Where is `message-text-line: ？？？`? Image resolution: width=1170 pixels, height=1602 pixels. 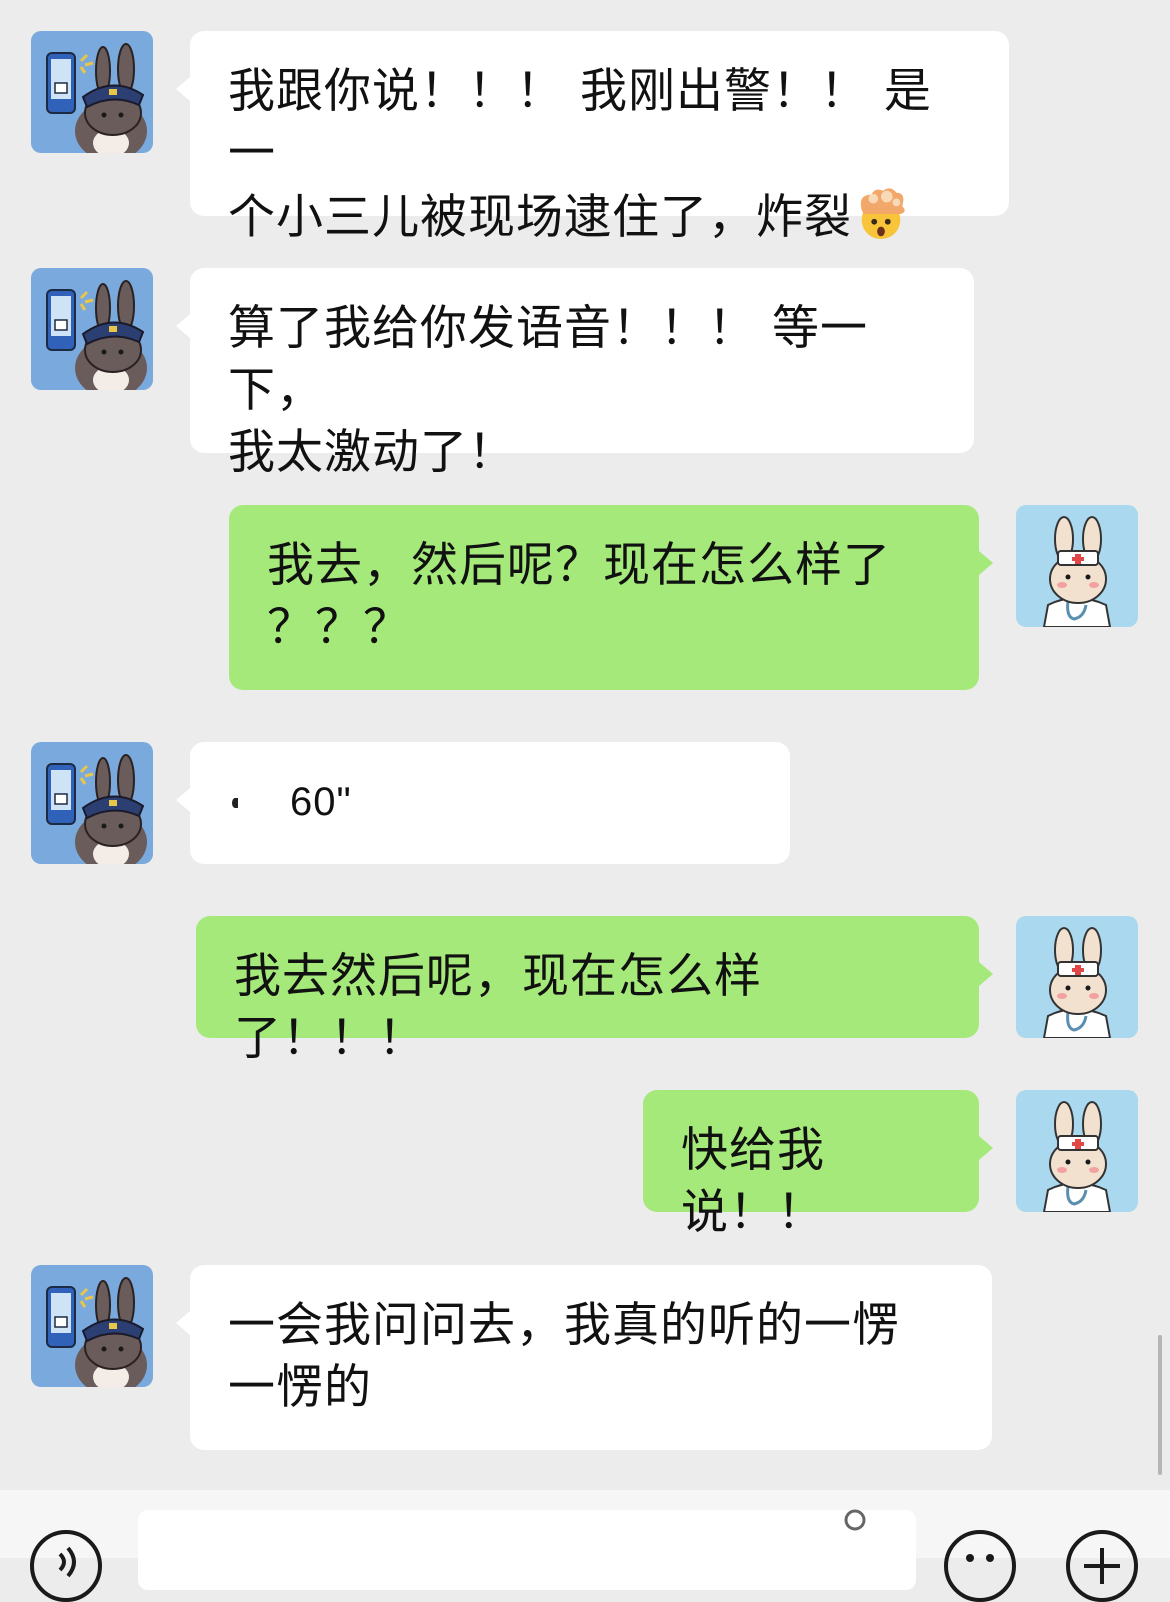 message-text-line: ？？？ is located at coordinates (339, 627).